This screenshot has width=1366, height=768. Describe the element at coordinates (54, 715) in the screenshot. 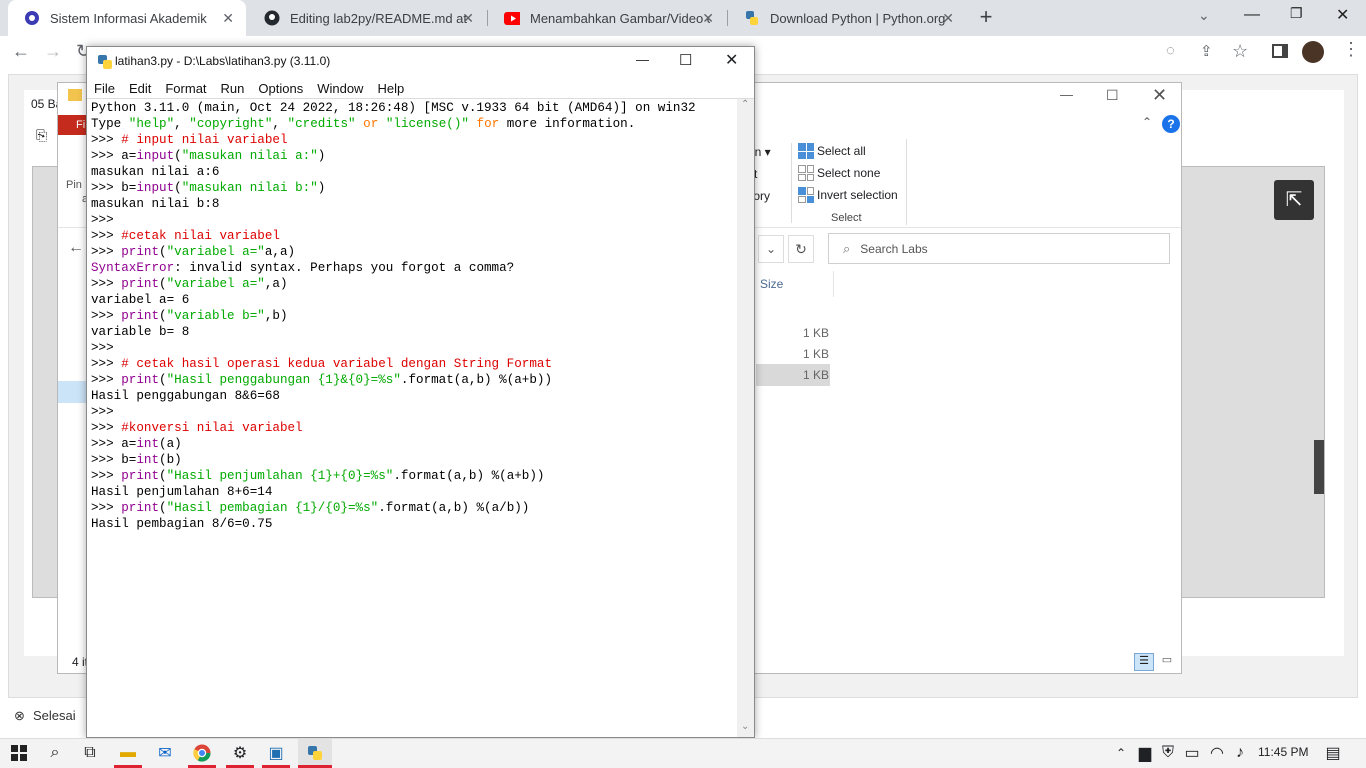

I see `status-text: Selesai` at that location.